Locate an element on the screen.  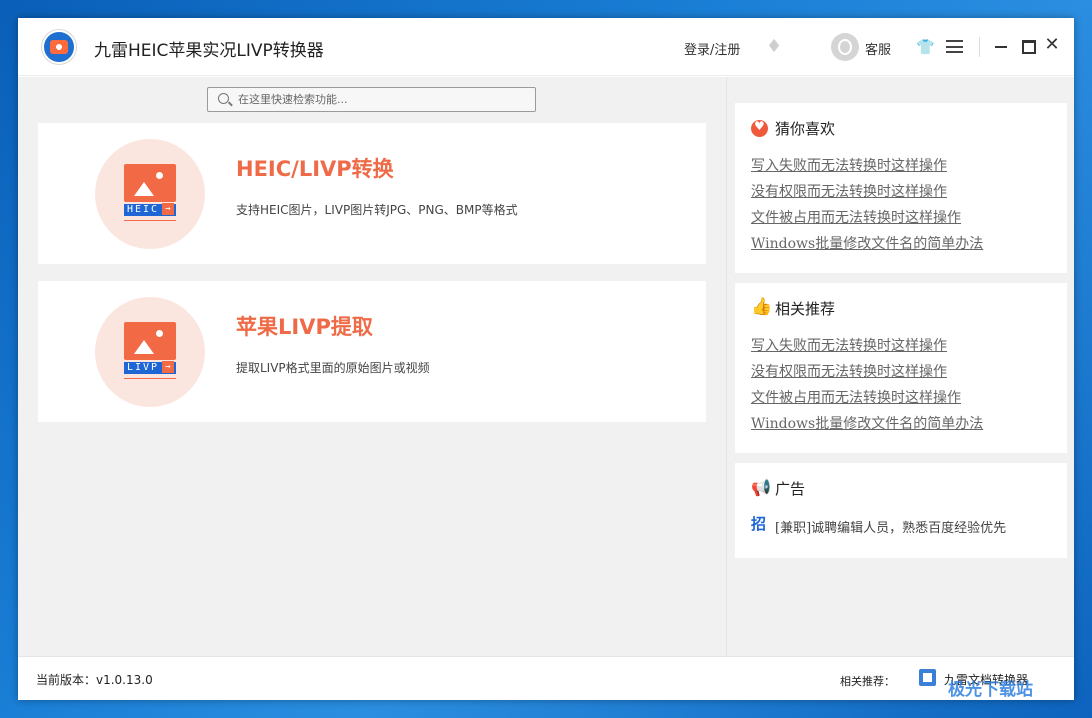
megaphone-icon: 📢 is located at coordinates (761, 487).